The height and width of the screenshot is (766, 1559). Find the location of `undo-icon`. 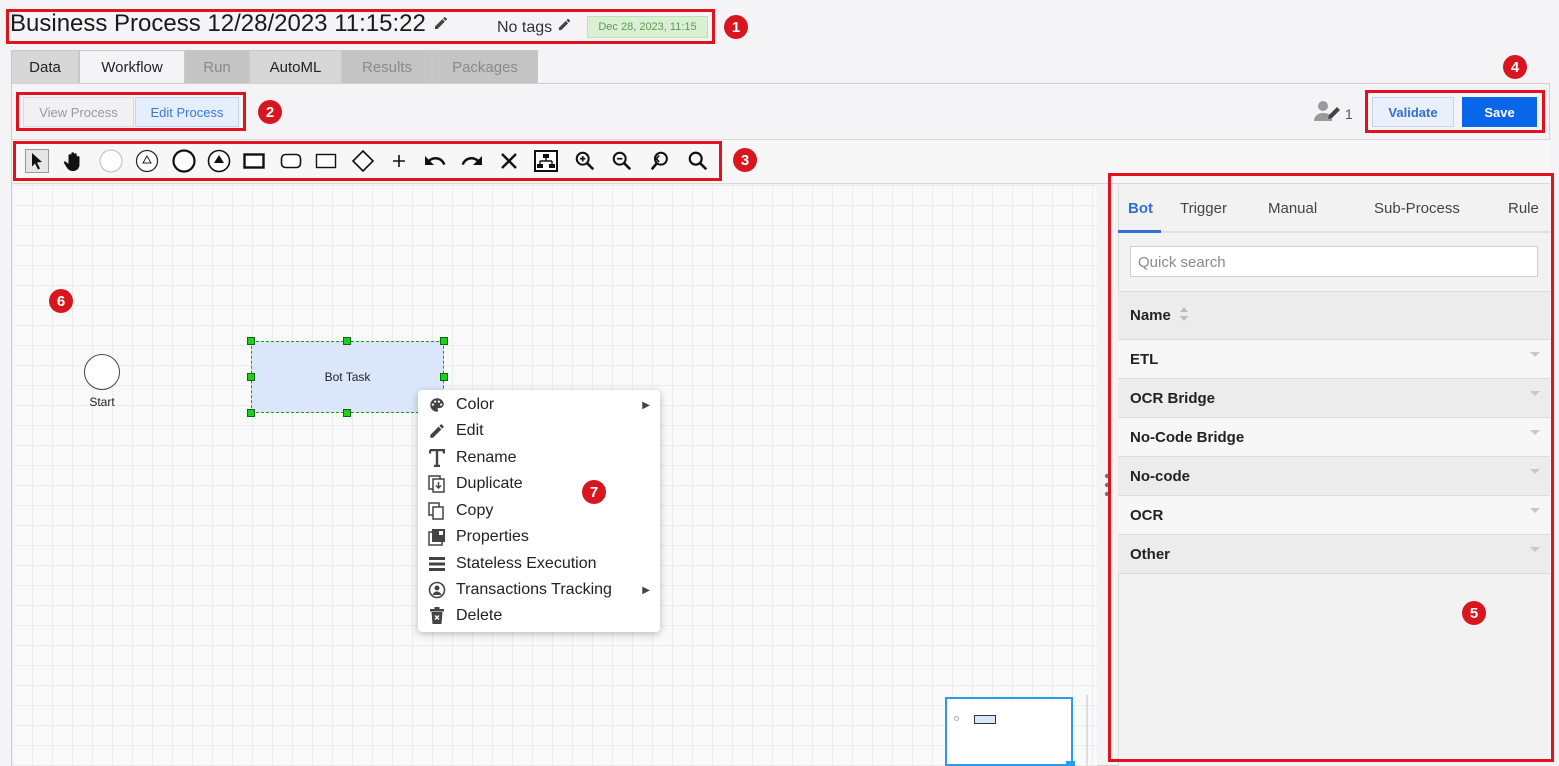

undo-icon is located at coordinates (435, 161).